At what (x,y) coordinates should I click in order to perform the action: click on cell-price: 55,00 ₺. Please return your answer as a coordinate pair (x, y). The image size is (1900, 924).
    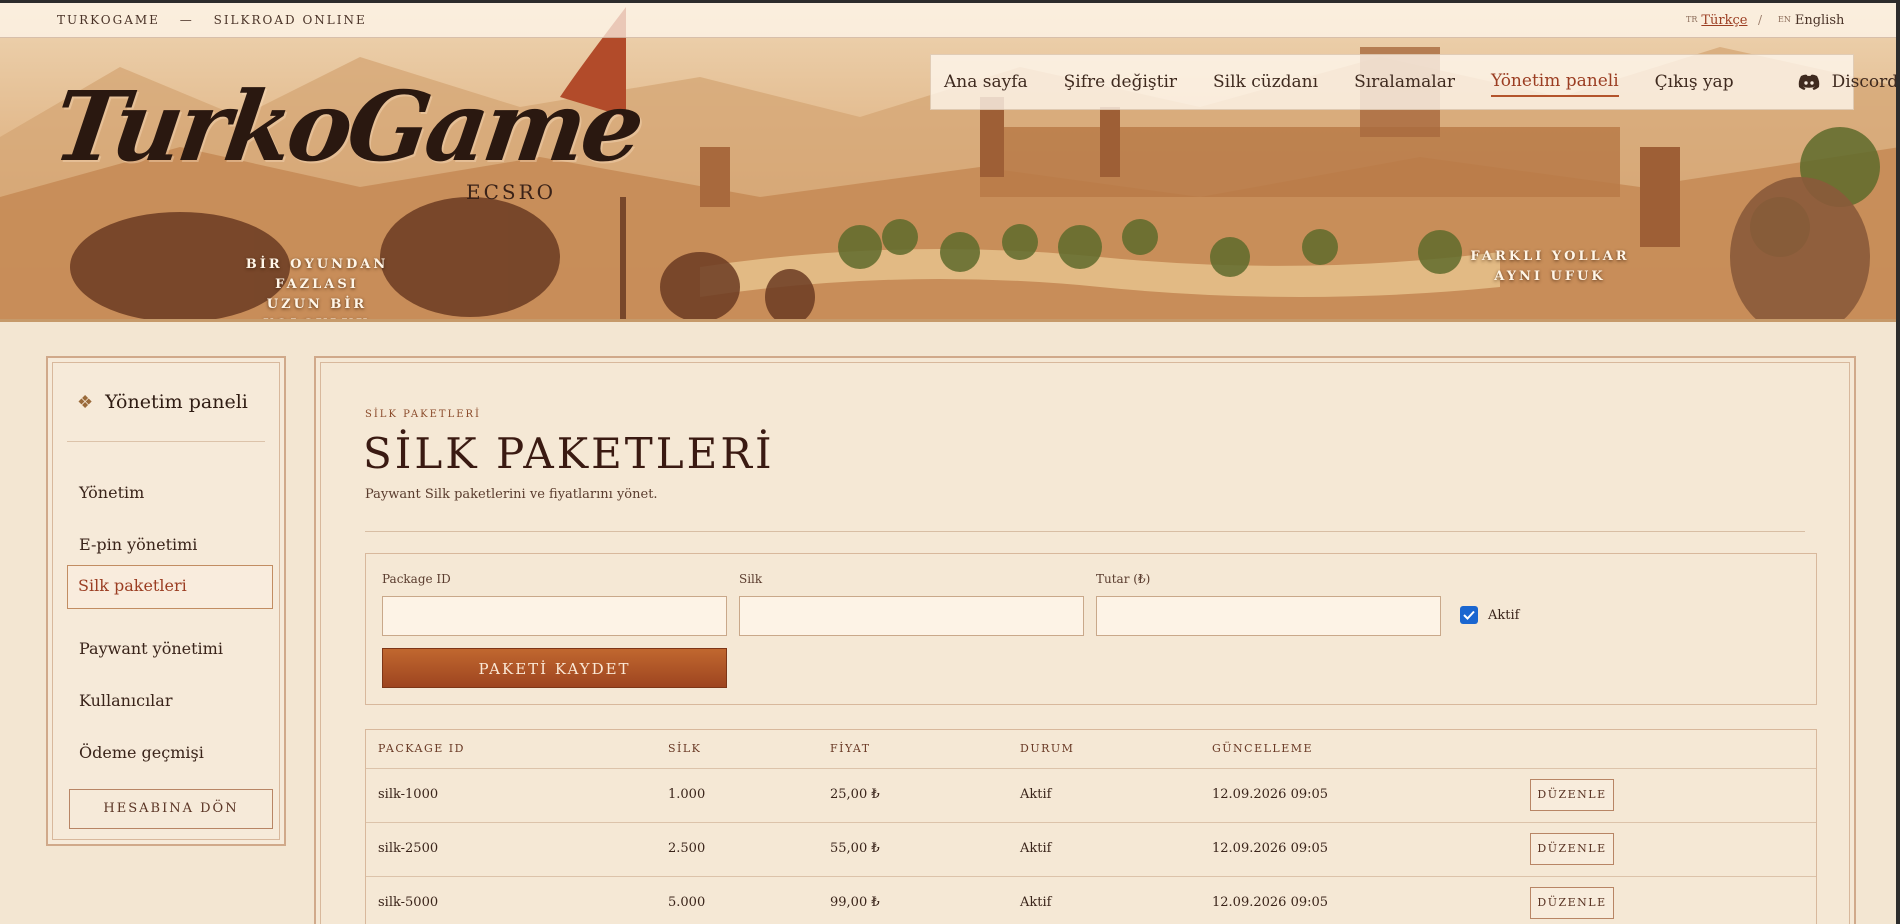
    Looking at the image, I should click on (855, 848).